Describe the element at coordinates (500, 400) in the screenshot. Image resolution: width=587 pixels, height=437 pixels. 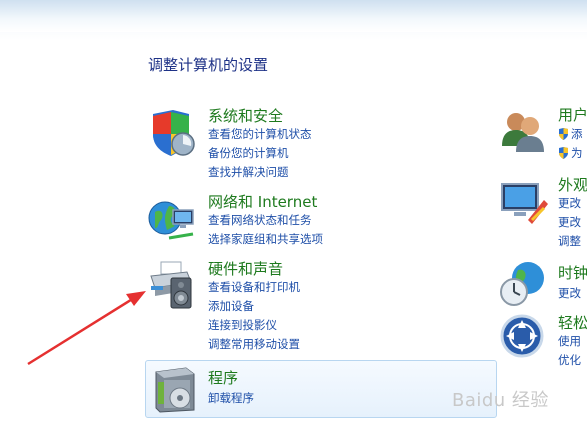
I see `watermark: Baidu 经验` at that location.